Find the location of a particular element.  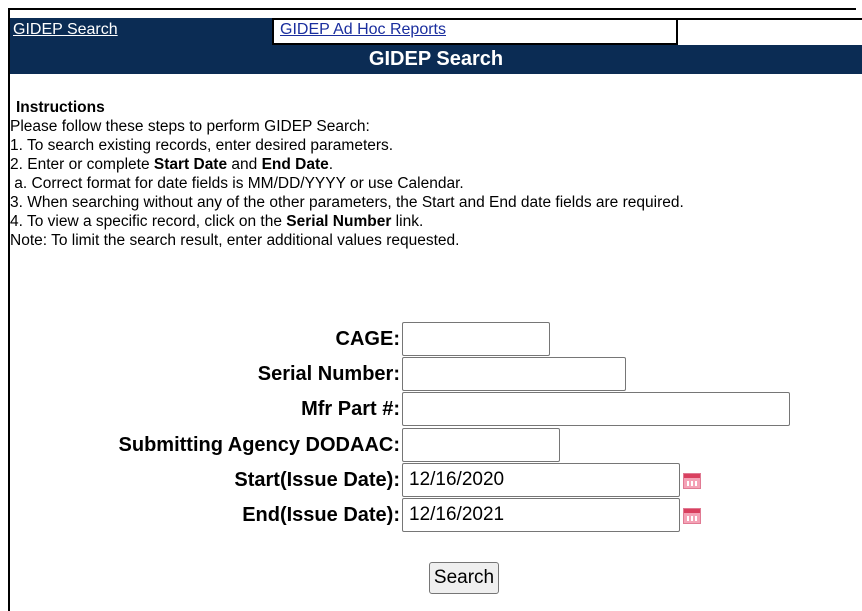

serial-number-input is located at coordinates (514, 374).